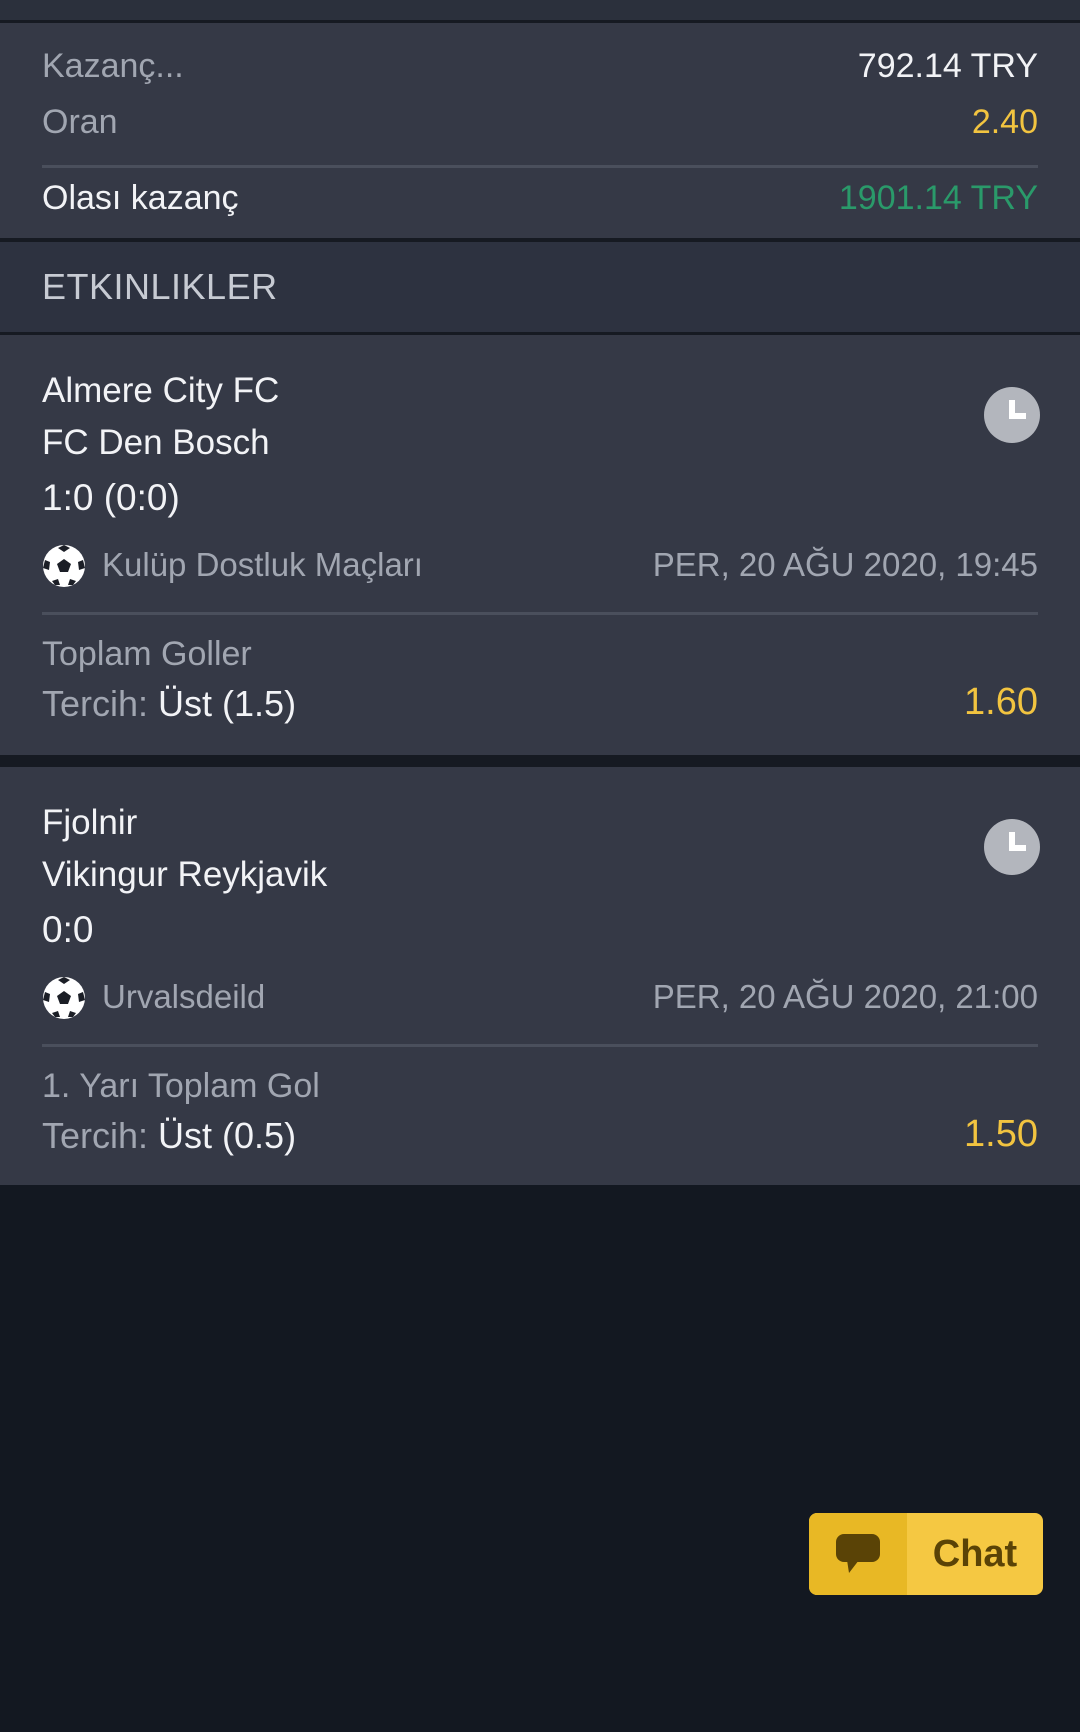 Image resolution: width=1080 pixels, height=1732 pixels. I want to click on speech-bubble-icon, so click(858, 1554).